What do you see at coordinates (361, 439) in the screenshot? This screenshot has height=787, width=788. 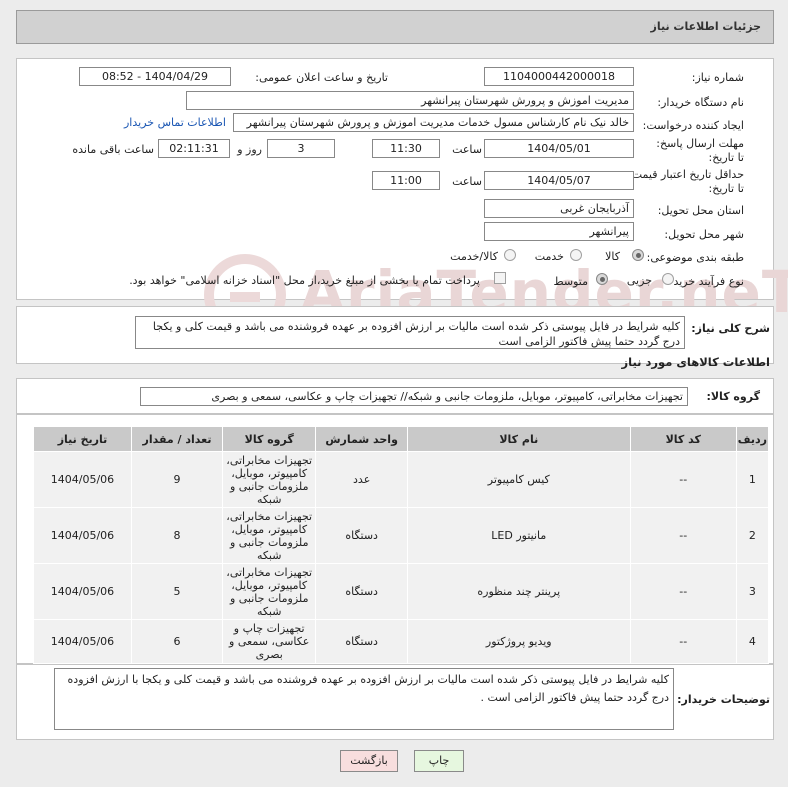 I see `col-unit: واحد شمارش` at bounding box center [361, 439].